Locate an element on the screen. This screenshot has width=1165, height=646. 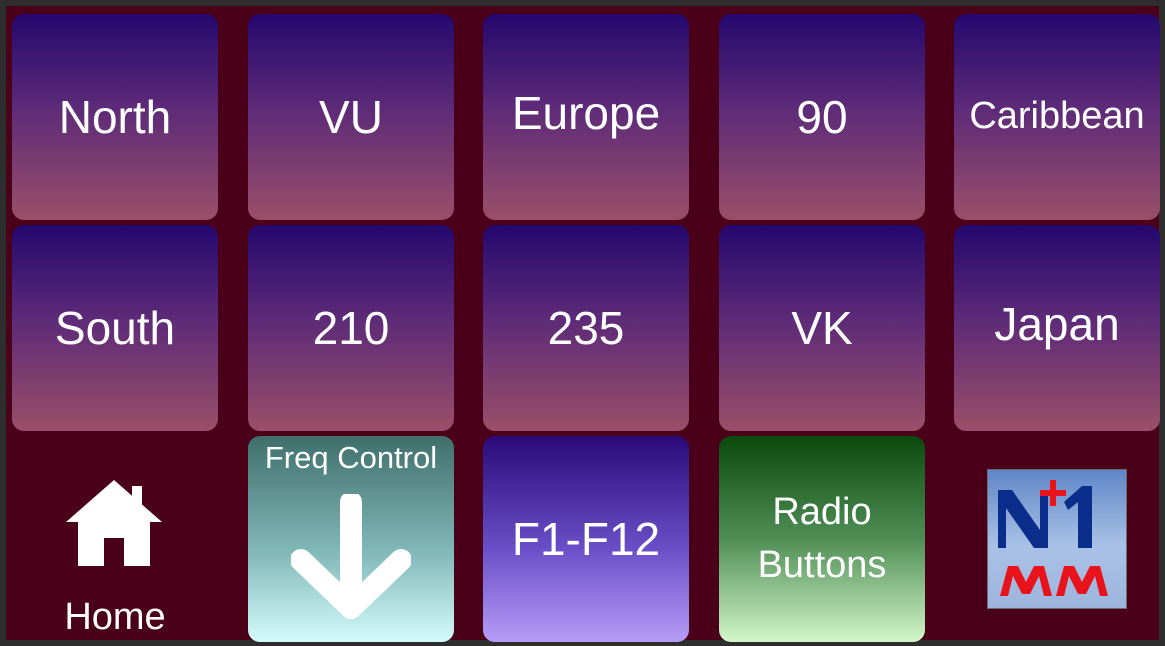
button-label-line1: Radio is located at coordinates (822, 511).